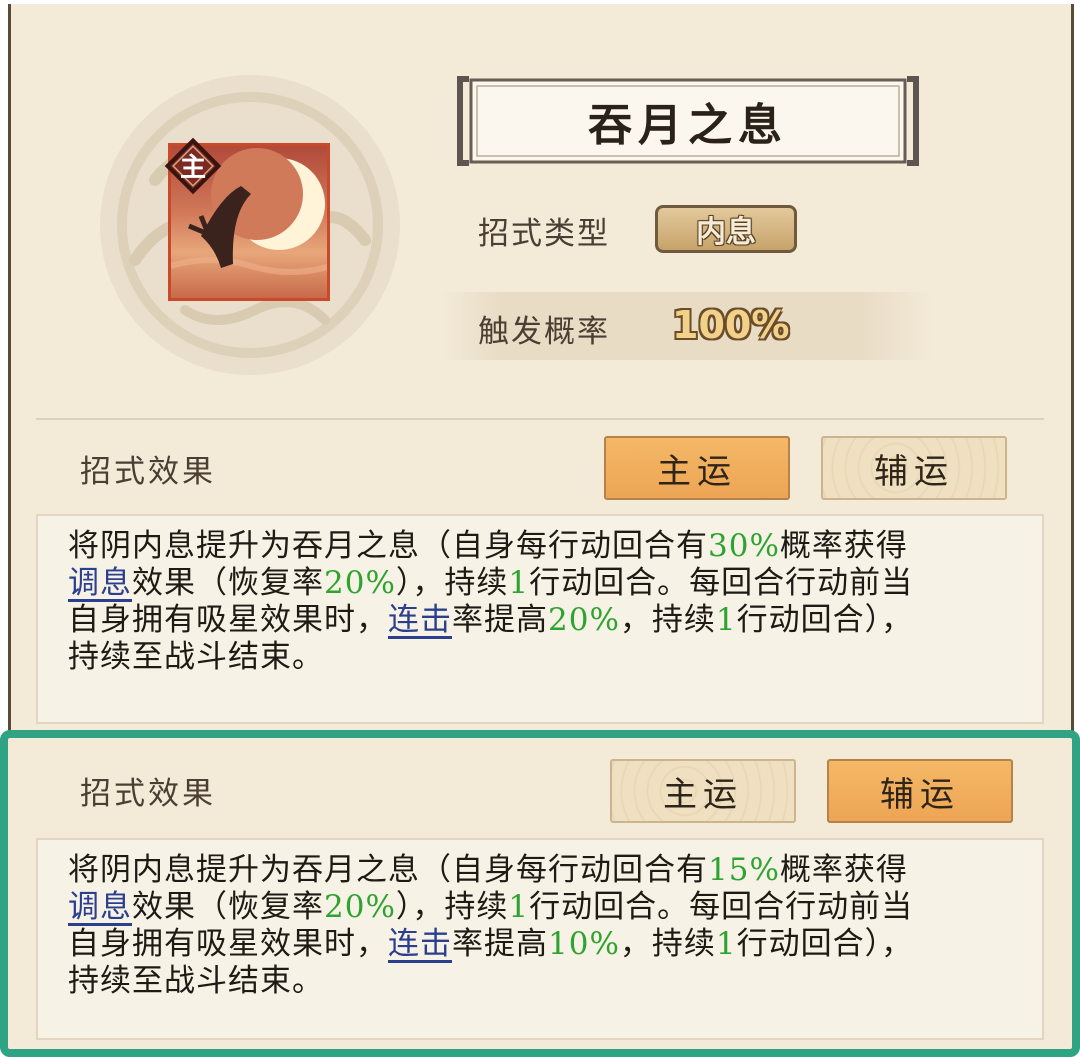  Describe the element at coordinates (697, 468) in the screenshot. I see `tab-main-practice: 主运` at that location.